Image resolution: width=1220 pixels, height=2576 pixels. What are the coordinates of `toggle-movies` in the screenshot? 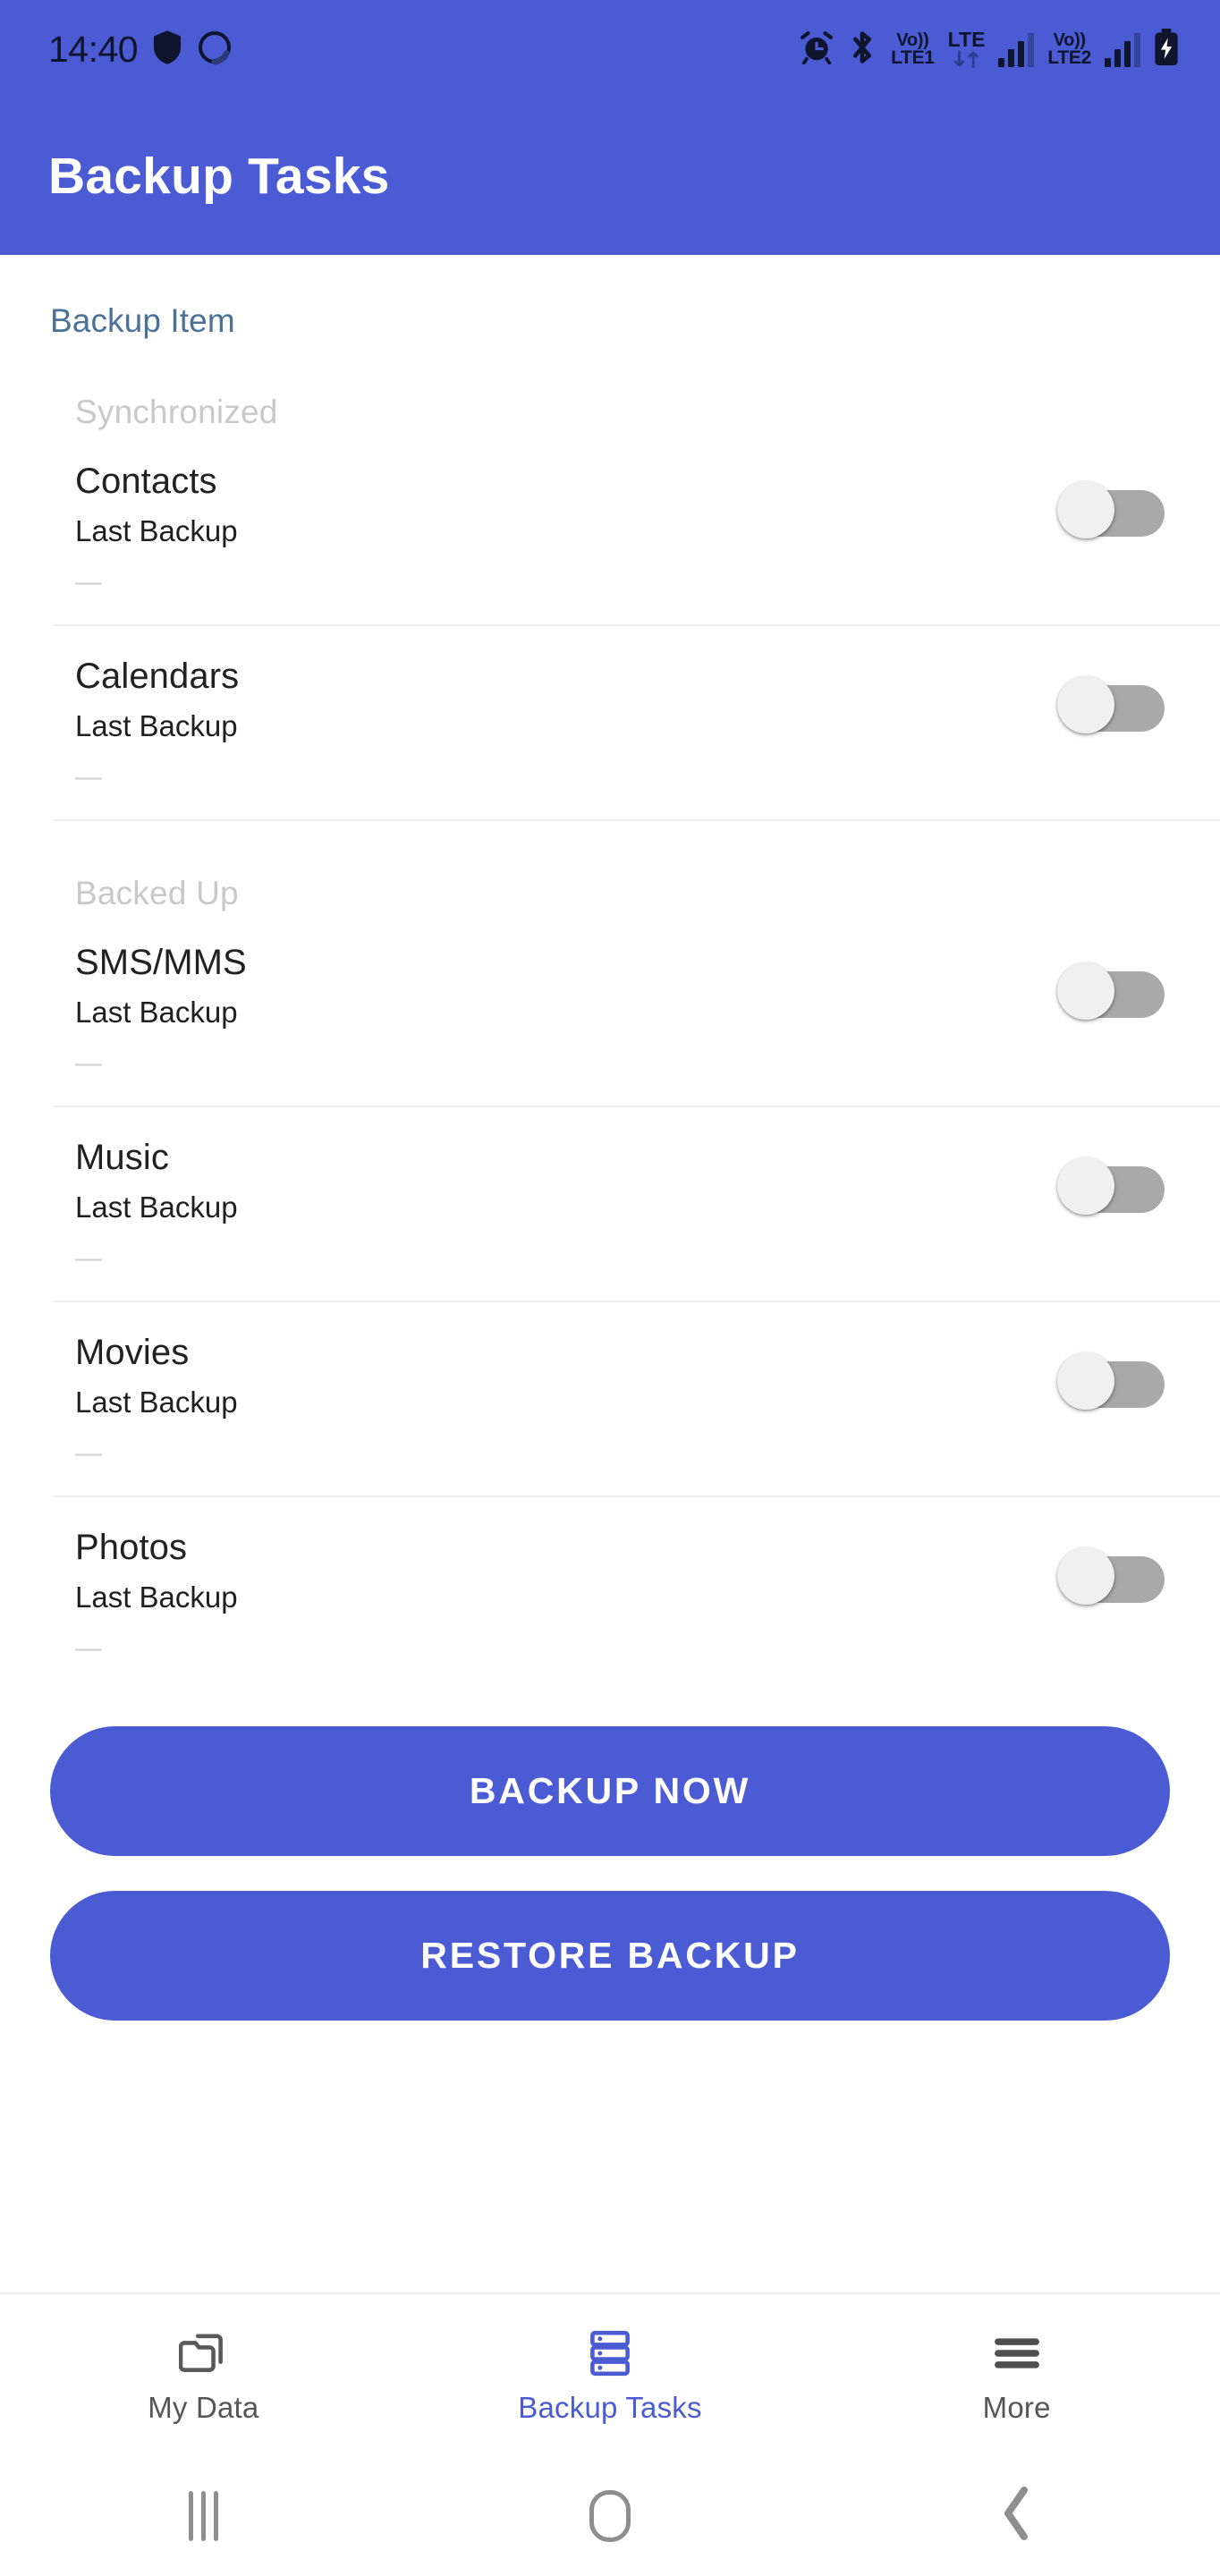 It's located at (1111, 1381).